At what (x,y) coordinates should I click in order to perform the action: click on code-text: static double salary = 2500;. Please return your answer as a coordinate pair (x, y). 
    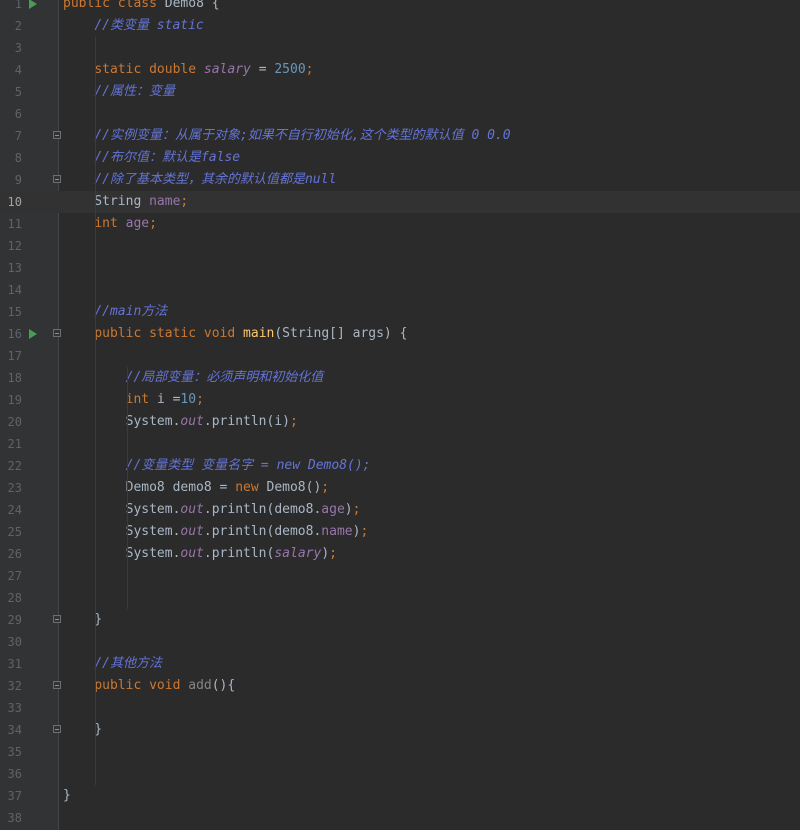
    Looking at the image, I should click on (188, 70).